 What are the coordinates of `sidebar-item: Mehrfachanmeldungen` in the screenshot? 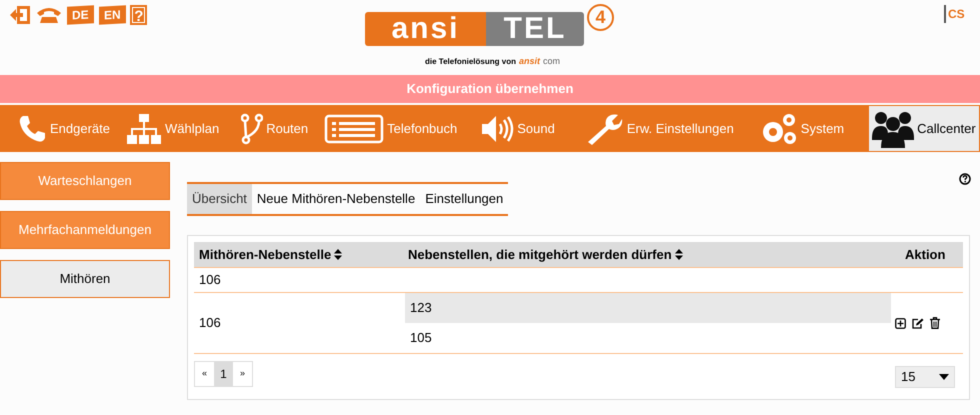 It's located at (85, 230).